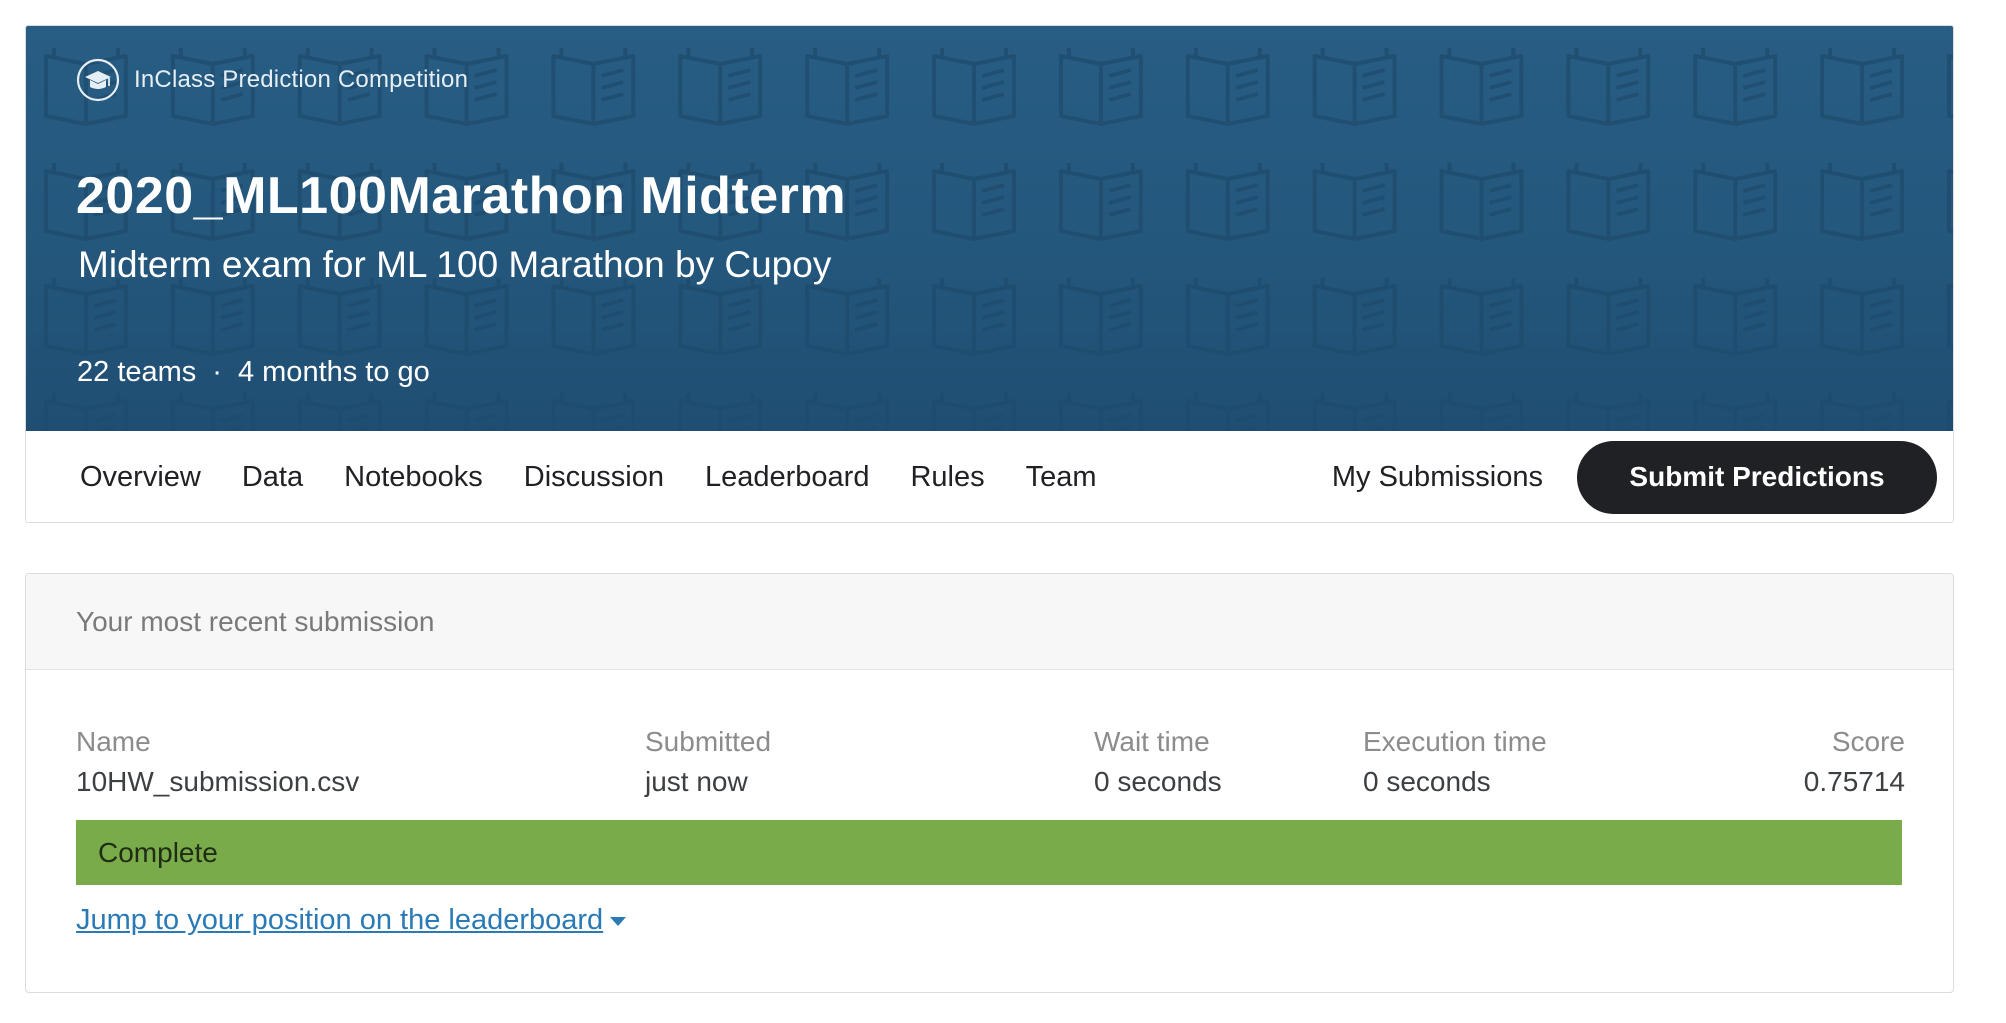 The height and width of the screenshot is (1023, 2006). Describe the element at coordinates (1427, 781) in the screenshot. I see `execution-time-value: 0 seconds` at that location.